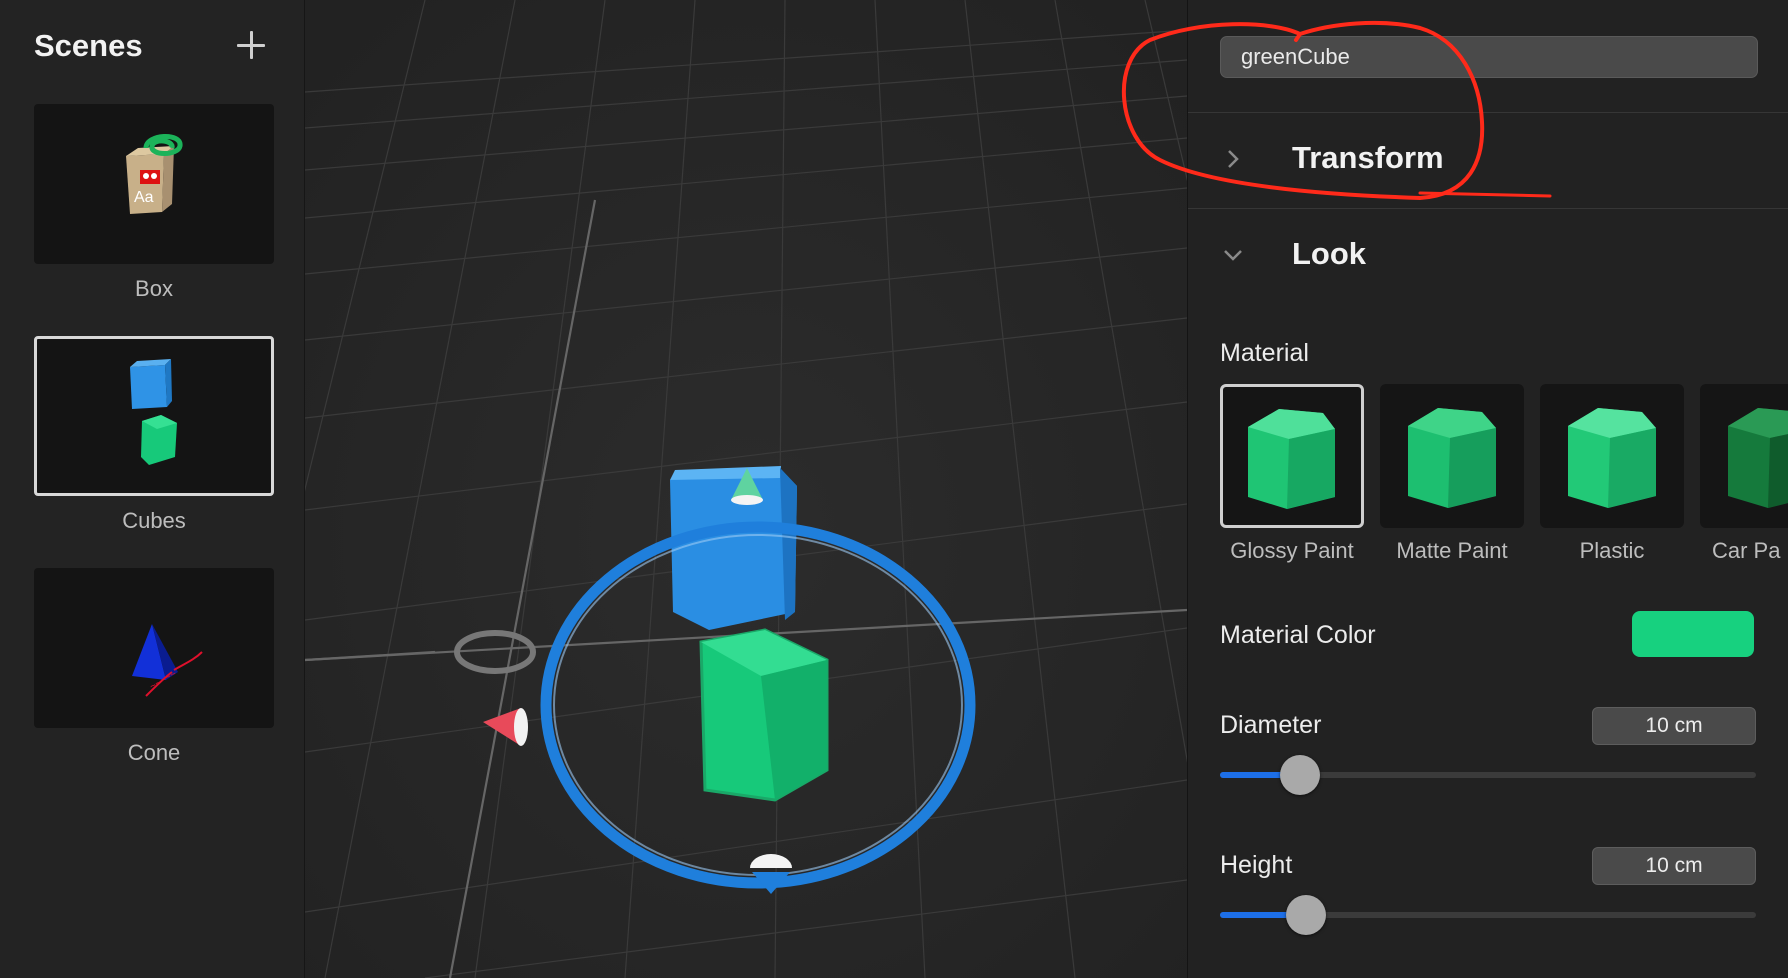 The width and height of the screenshot is (1788, 978). I want to click on object-name-field, so click(1489, 57).